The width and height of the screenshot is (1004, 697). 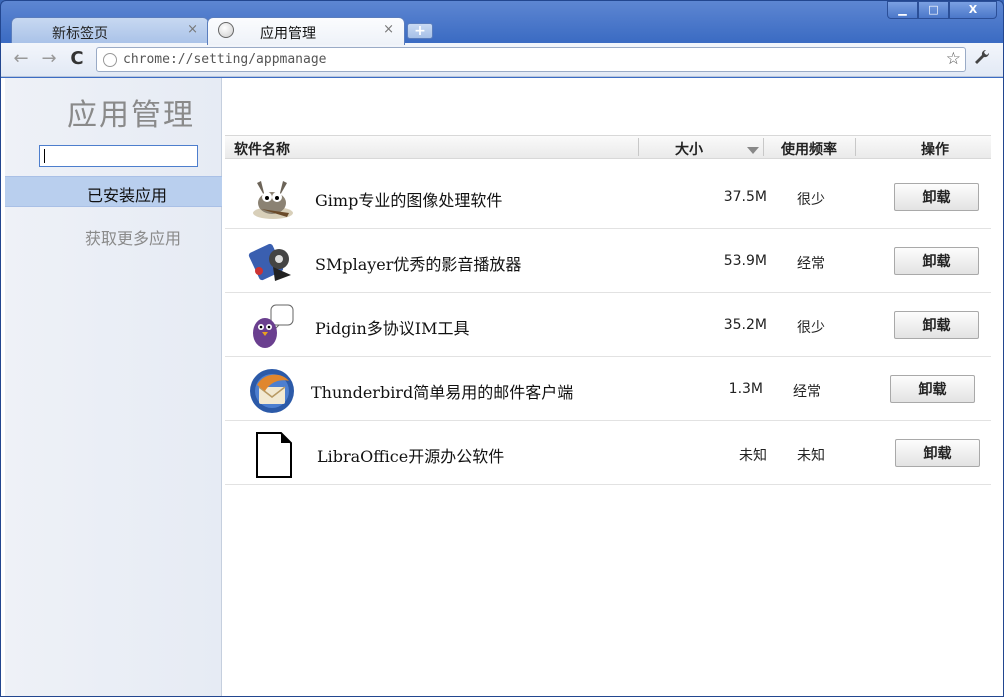 What do you see at coordinates (753, 150) in the screenshot?
I see `sort-down-icon` at bounding box center [753, 150].